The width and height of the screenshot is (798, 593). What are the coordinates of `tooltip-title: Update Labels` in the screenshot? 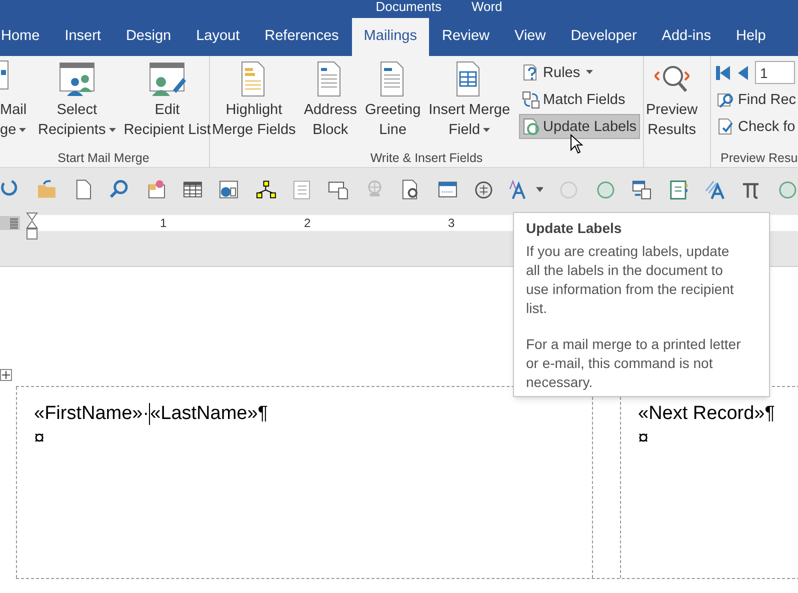 It's located at (574, 228).